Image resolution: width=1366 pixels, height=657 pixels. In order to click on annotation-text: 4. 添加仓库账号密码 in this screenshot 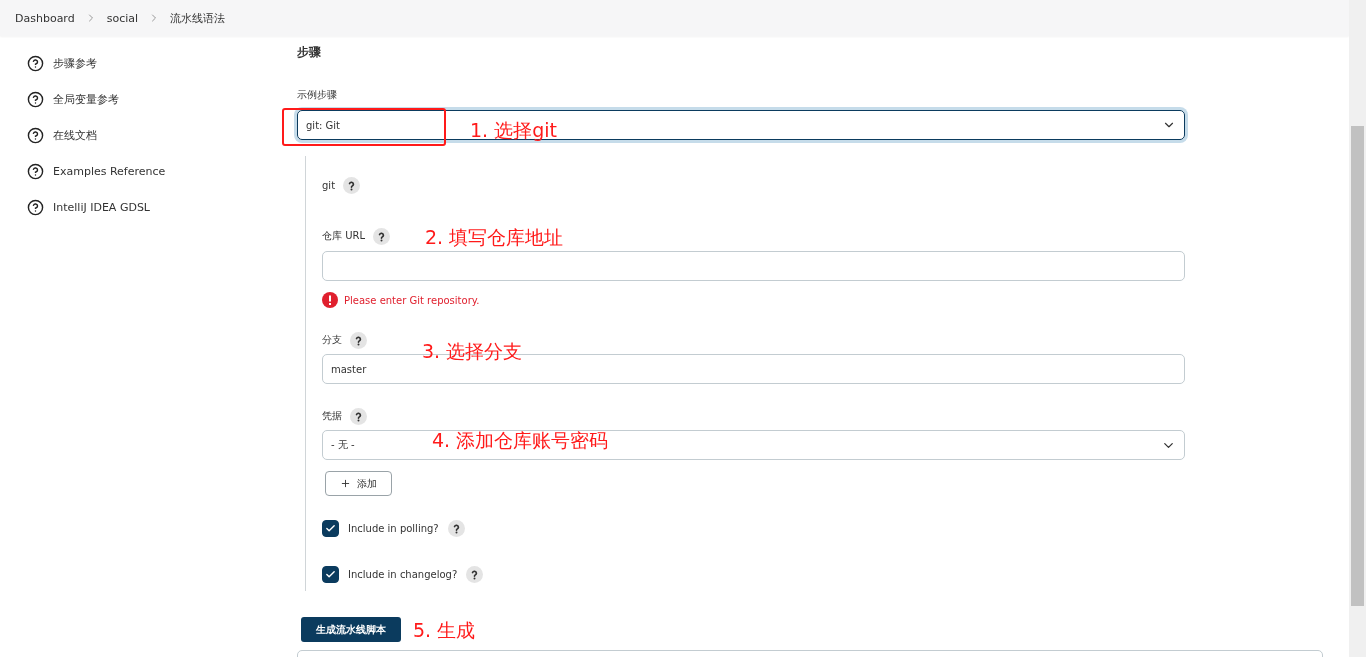, I will do `click(520, 440)`.